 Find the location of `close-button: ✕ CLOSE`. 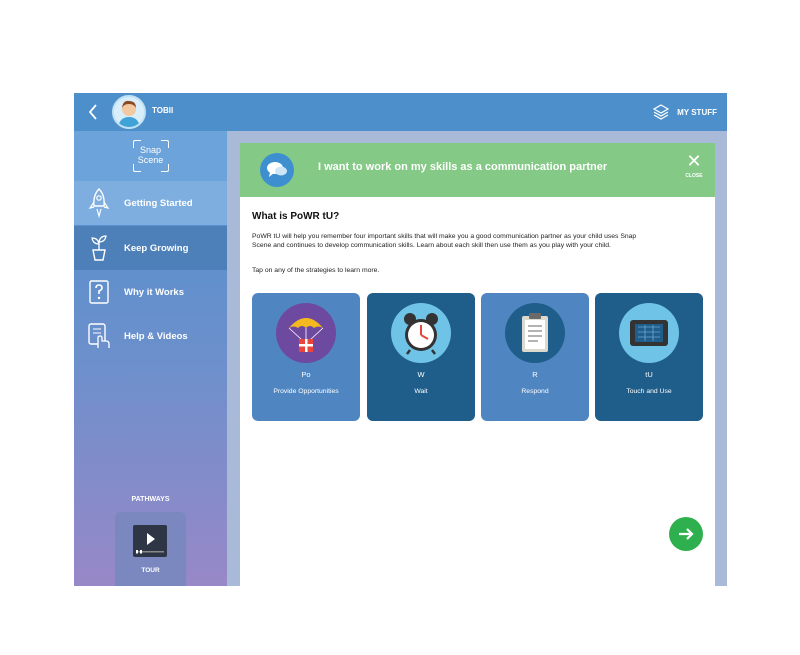

close-button: ✕ CLOSE is located at coordinates (694, 170).